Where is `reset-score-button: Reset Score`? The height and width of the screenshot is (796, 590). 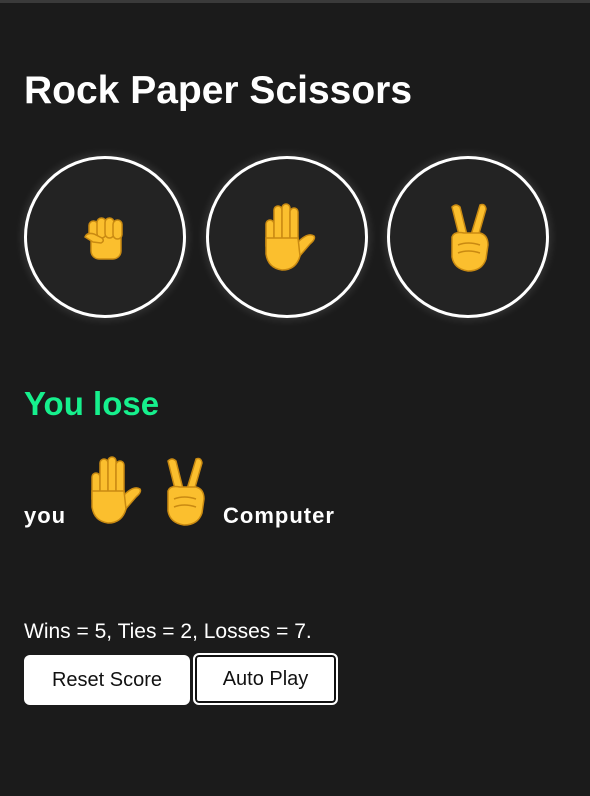
reset-score-button: Reset Score is located at coordinates (107, 680).